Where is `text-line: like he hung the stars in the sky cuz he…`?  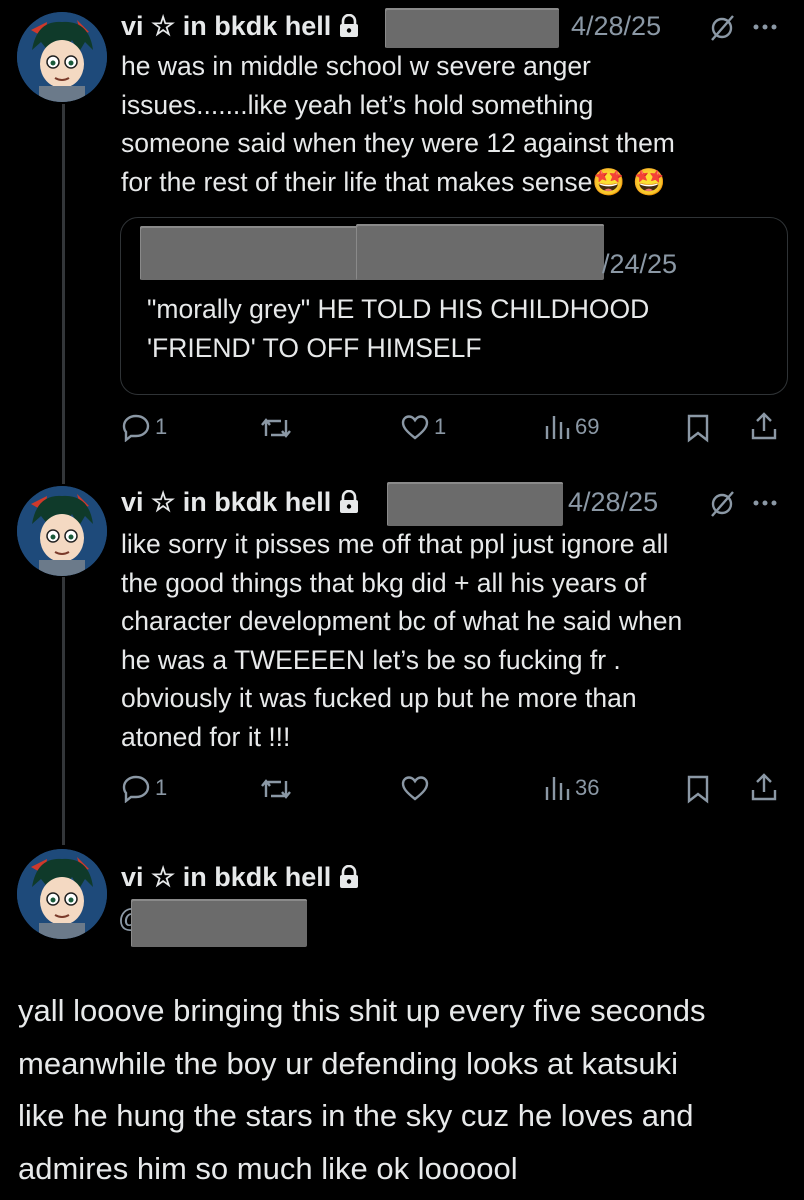 text-line: like he hung the stars in the sky cuz he… is located at coordinates (356, 1115).